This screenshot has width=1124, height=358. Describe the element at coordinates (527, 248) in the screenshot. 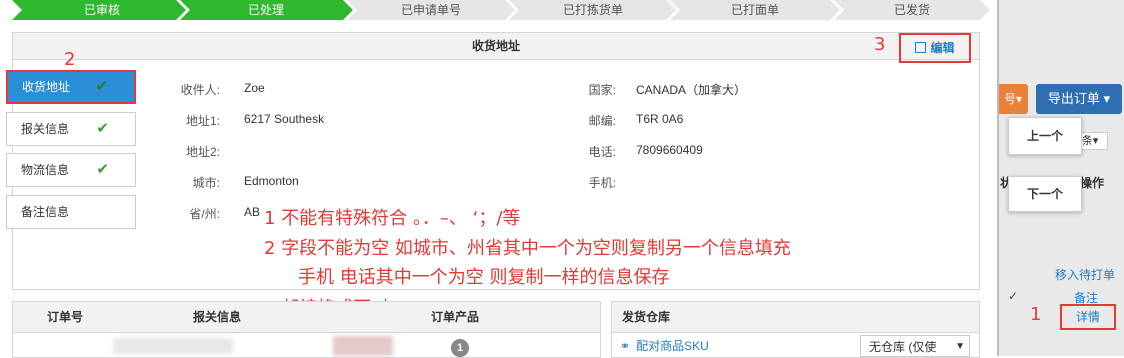

I see `annotation-note-2: 2 字段不能为空 如城市、州省其中一个为空则复制另一个信息填充` at that location.